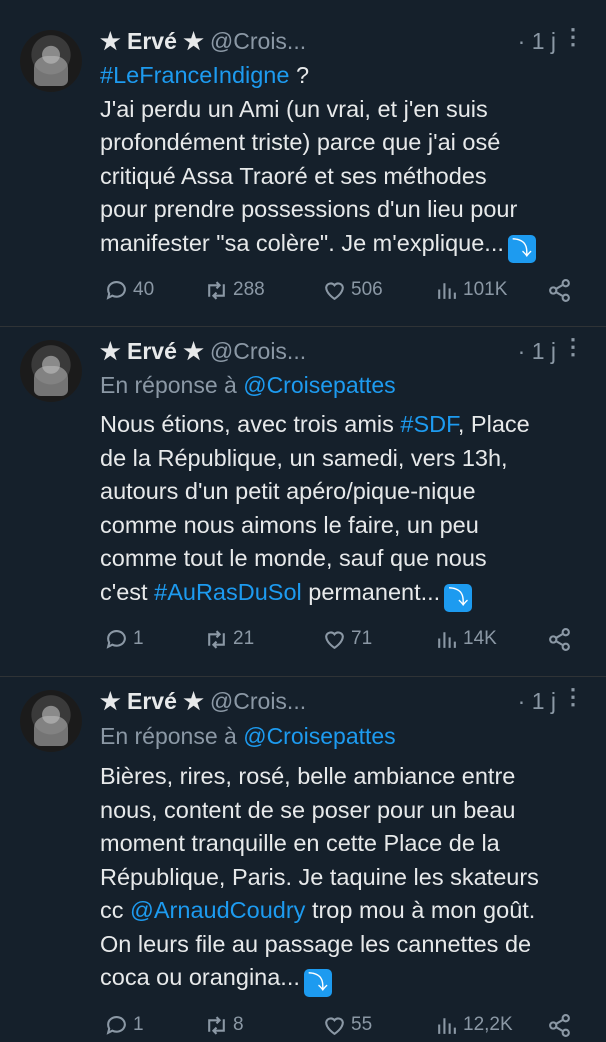  What do you see at coordinates (480, 638) in the screenshot?
I see `view-count: 14K` at bounding box center [480, 638].